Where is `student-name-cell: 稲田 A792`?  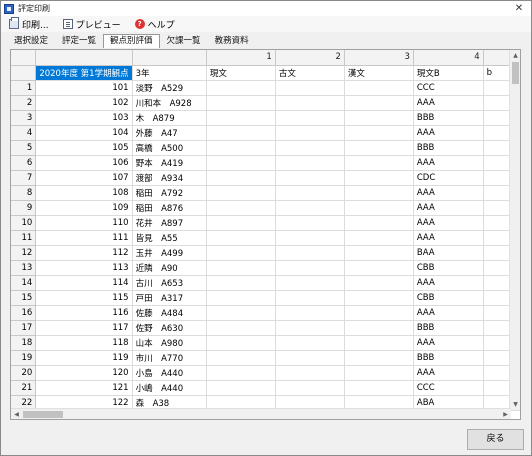 student-name-cell: 稲田 A792 is located at coordinates (169, 193).